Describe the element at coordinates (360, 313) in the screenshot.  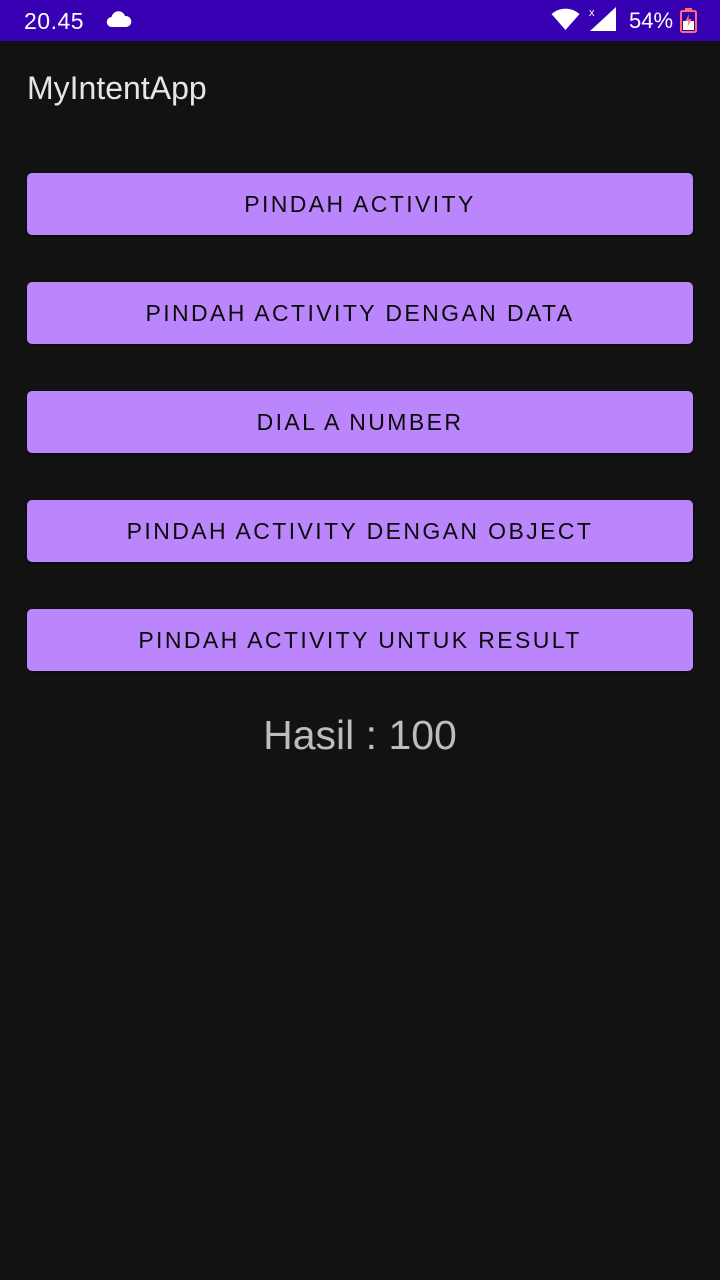
I see `pindah-activity-dengan-data-button: PINDAH ACTIVITY DENGAN DATA` at that location.